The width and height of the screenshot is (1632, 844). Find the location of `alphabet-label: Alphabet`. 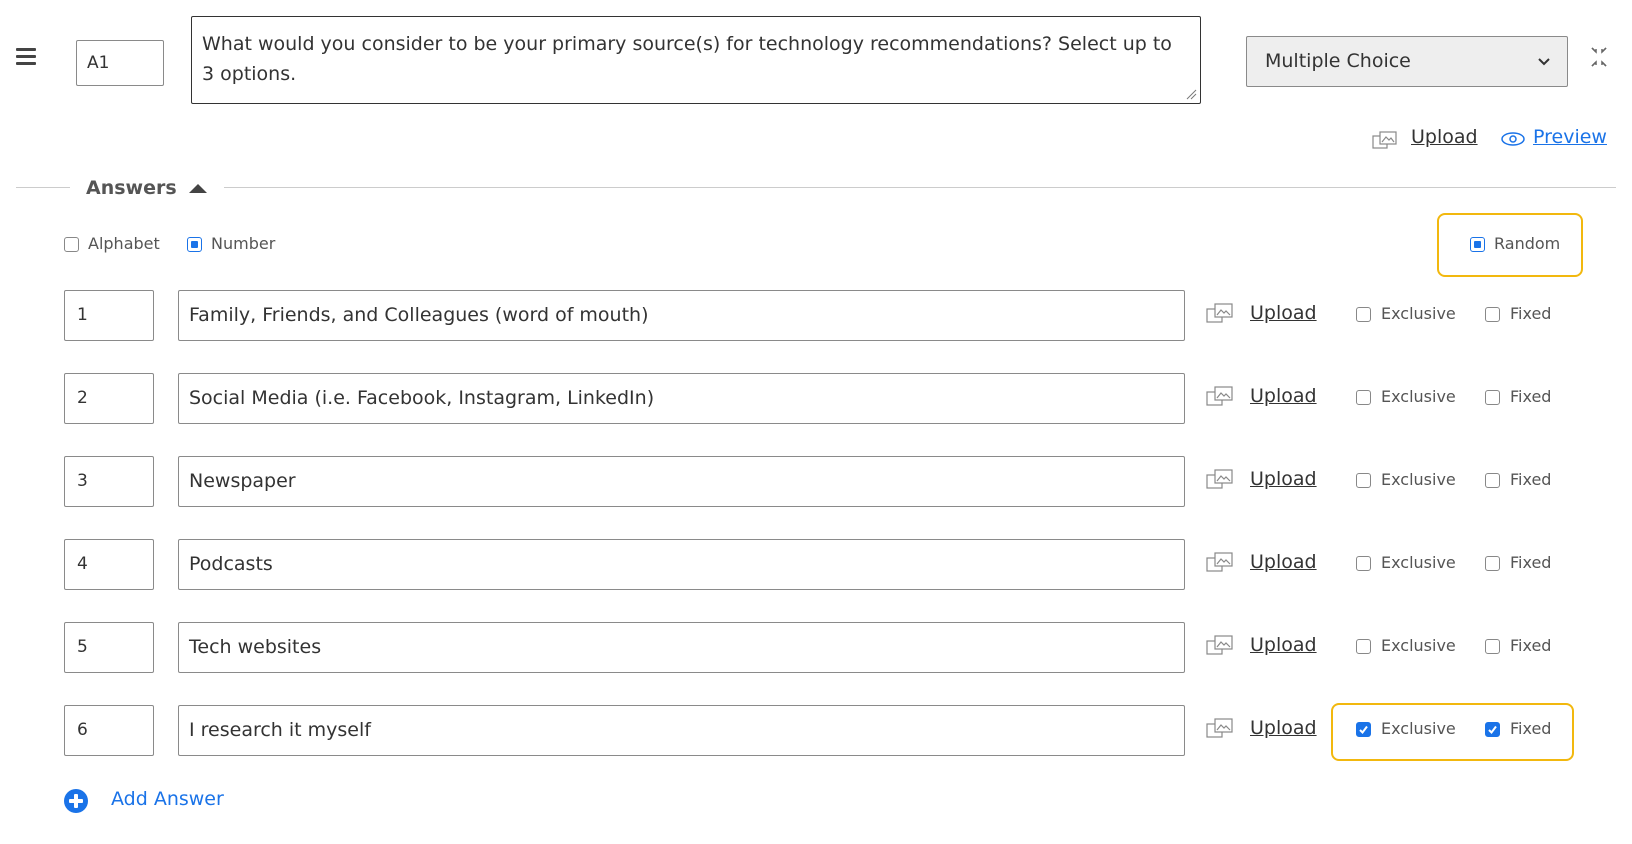

alphabet-label: Alphabet is located at coordinates (124, 243).